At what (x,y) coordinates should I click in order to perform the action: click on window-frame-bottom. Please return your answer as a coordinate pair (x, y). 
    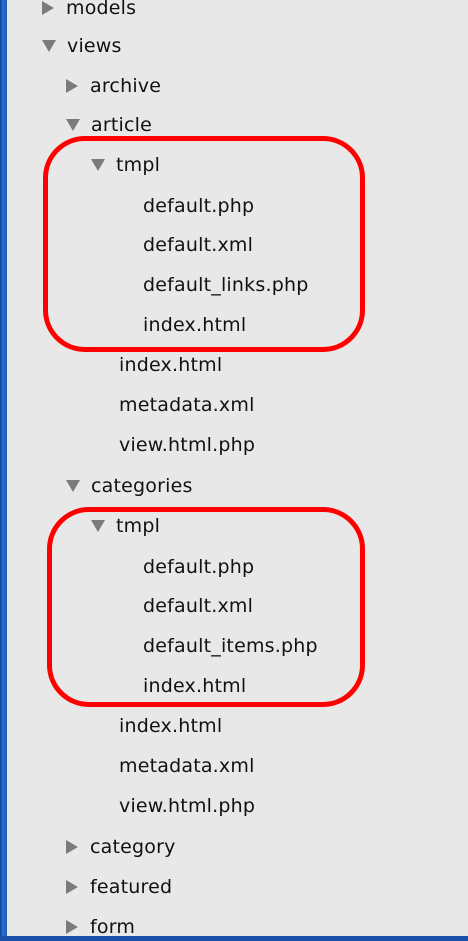
    Looking at the image, I should click on (234, 938).